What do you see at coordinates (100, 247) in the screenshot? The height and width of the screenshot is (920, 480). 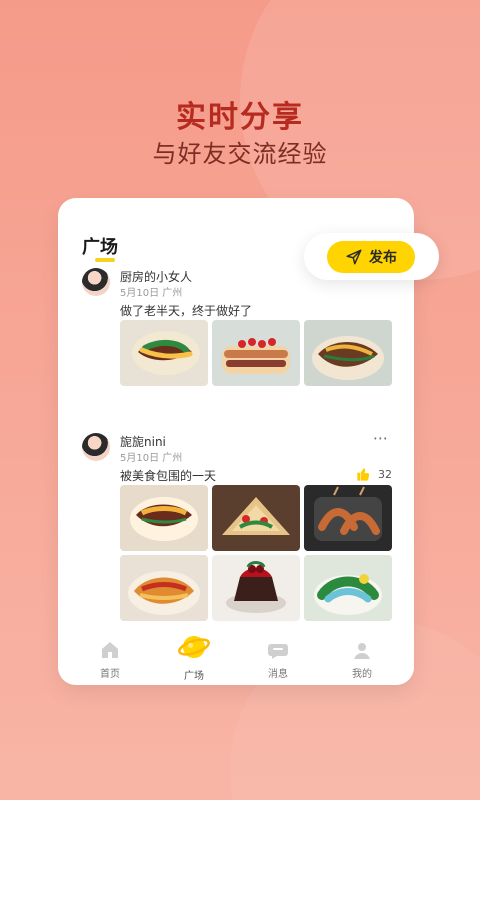 I see `card-title: 广场` at bounding box center [100, 247].